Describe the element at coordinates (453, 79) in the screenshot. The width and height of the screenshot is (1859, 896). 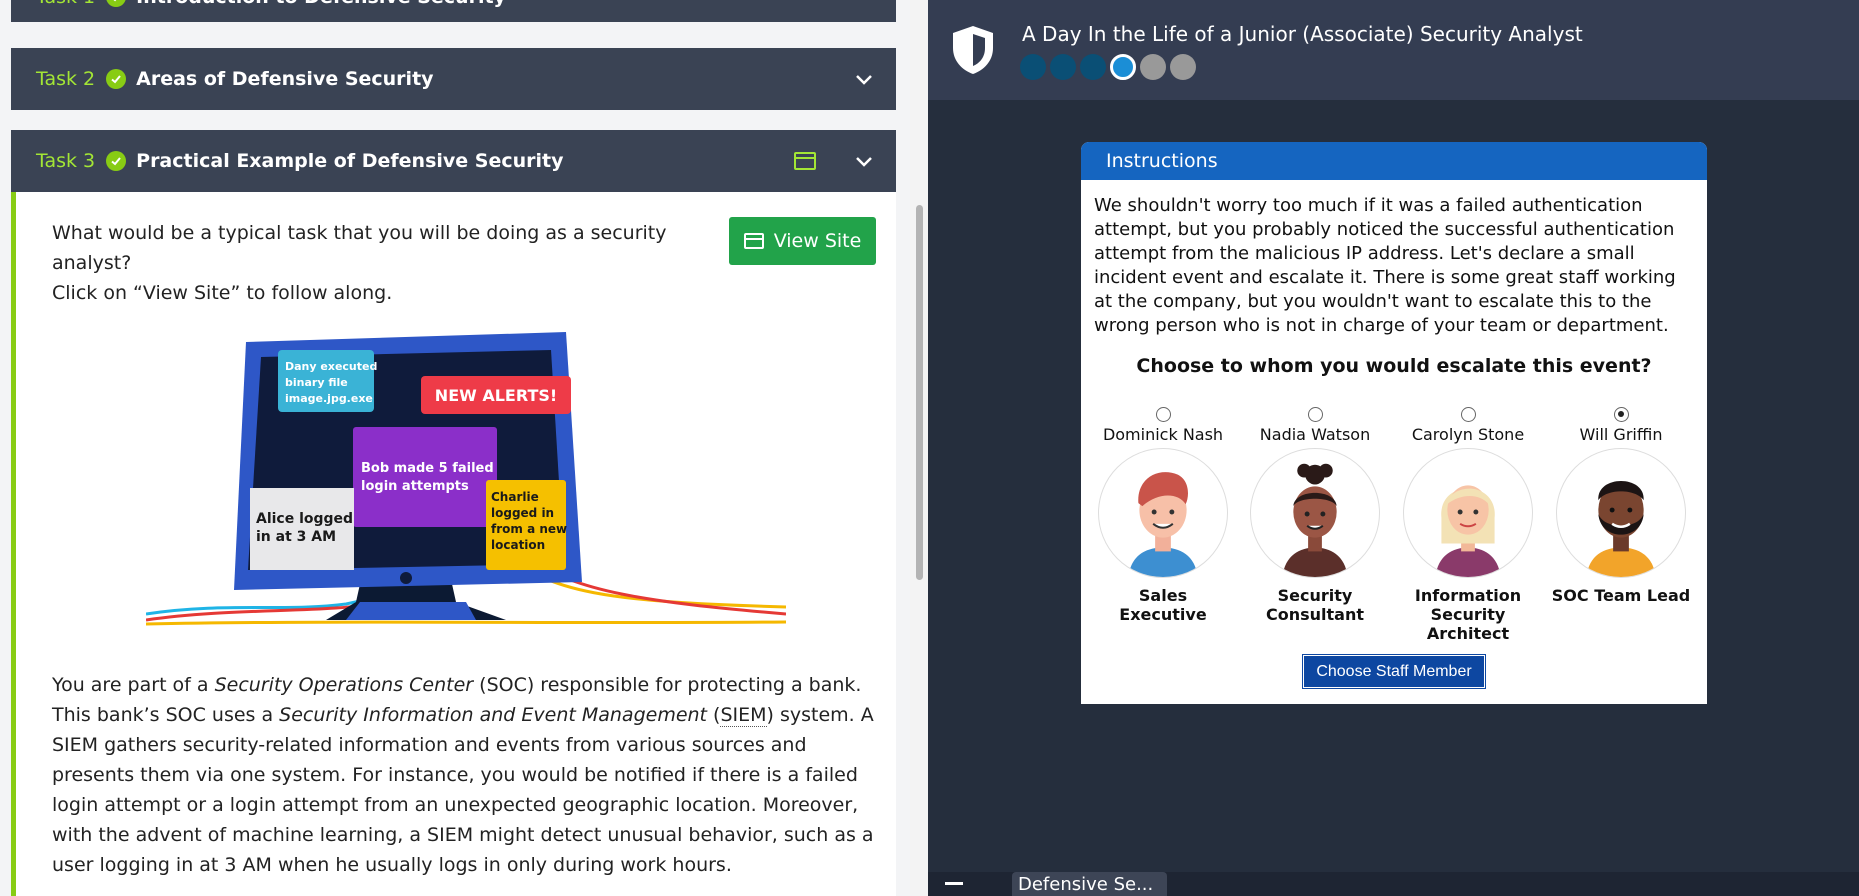
I see `task2-header: Task 2 Areas of Defensive Security` at that location.